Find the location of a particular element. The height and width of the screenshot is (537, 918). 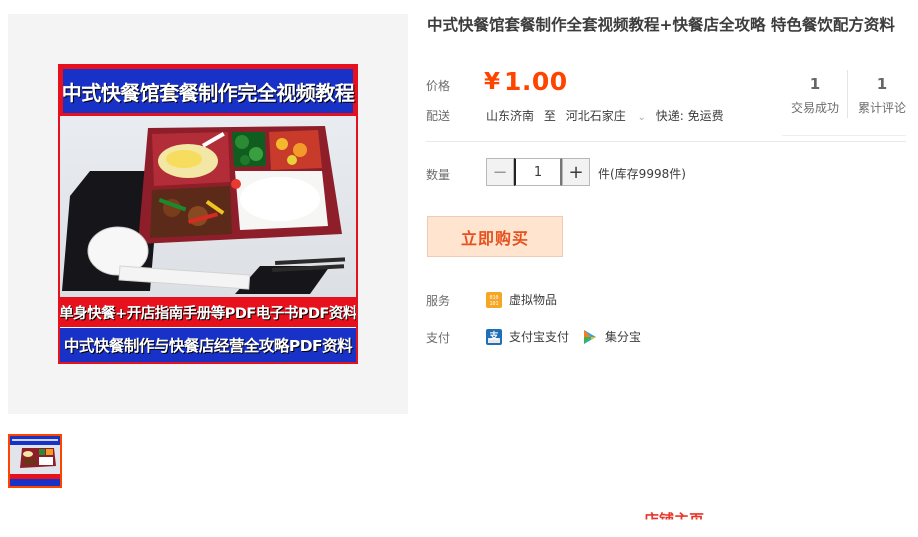

quantity-label: 数量 is located at coordinates (438, 175).